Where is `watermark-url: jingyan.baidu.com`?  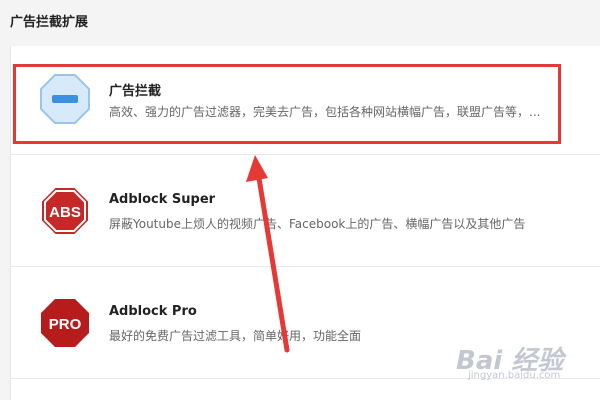 watermark-url: jingyan.baidu.com is located at coordinates (514, 375).